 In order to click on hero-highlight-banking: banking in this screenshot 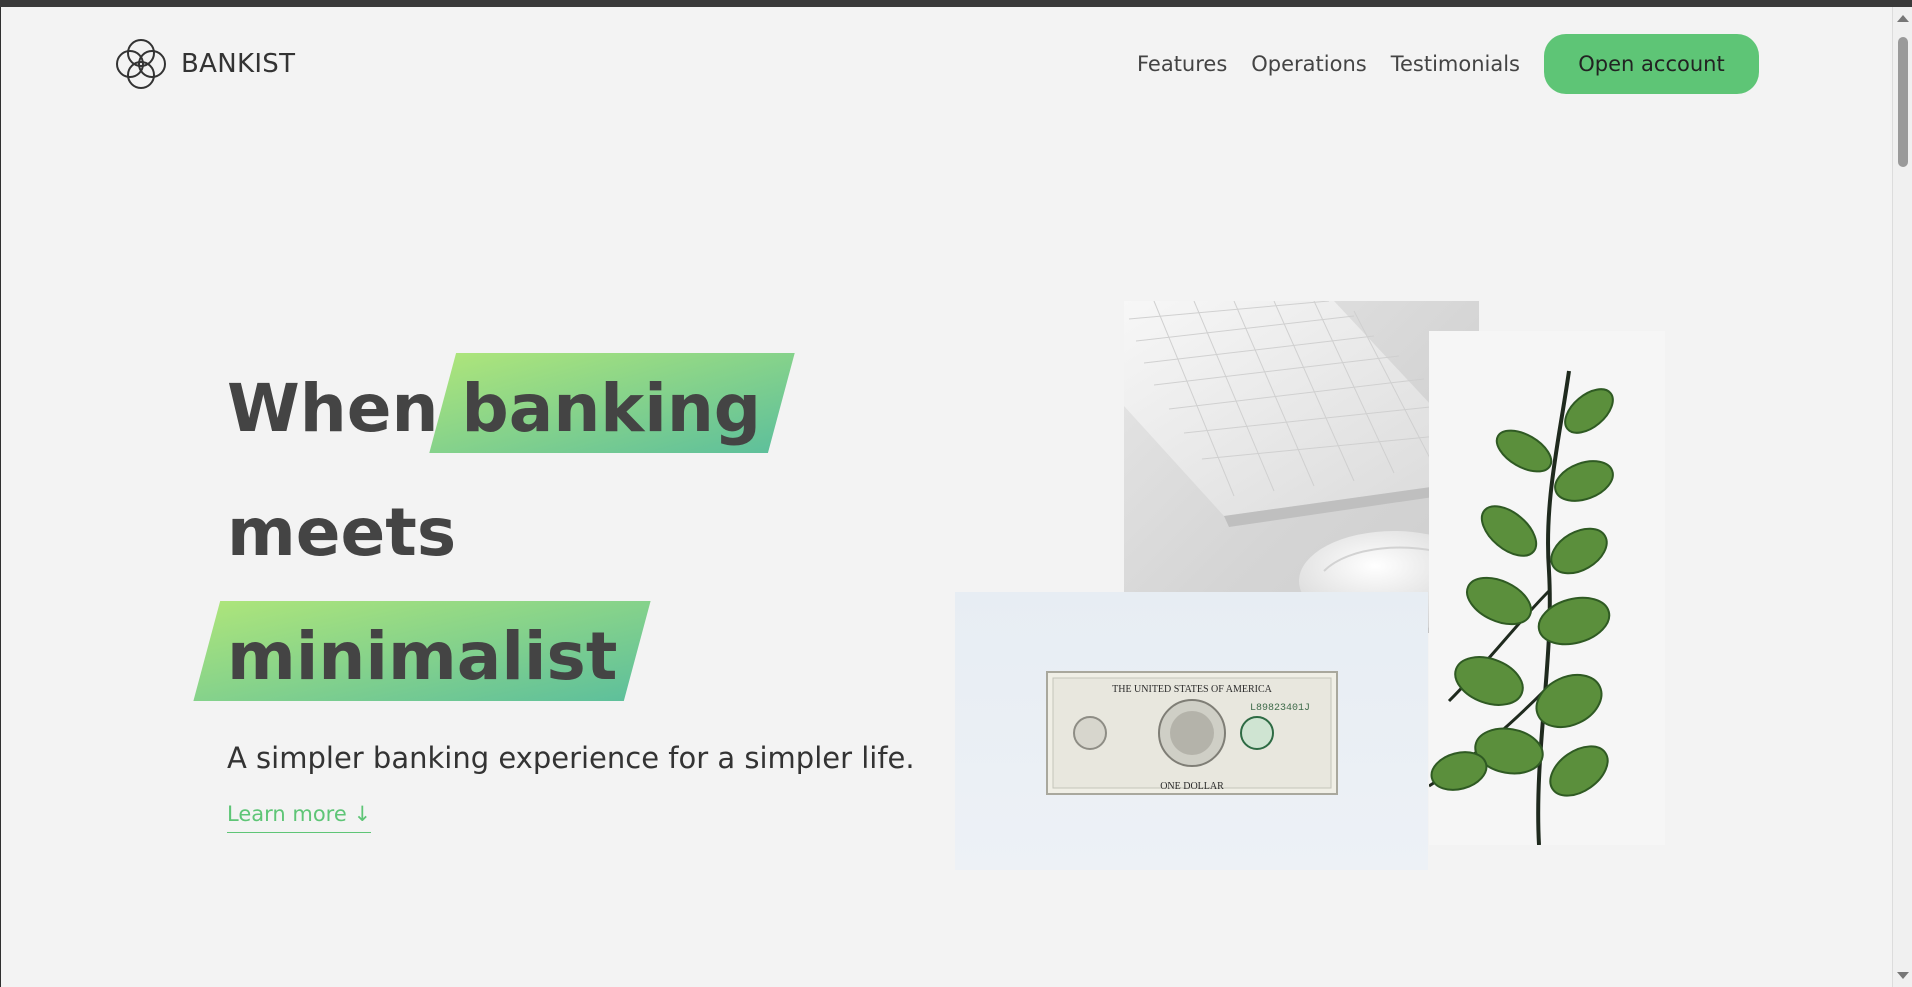, I will do `click(612, 409)`.